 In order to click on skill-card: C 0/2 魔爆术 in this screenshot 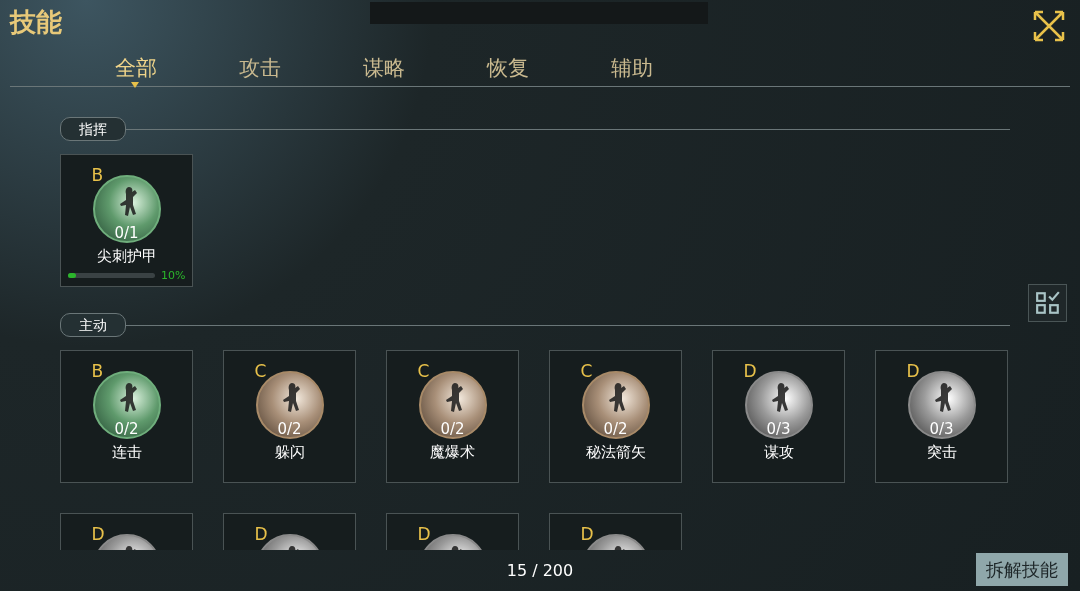, I will do `click(452, 416)`.